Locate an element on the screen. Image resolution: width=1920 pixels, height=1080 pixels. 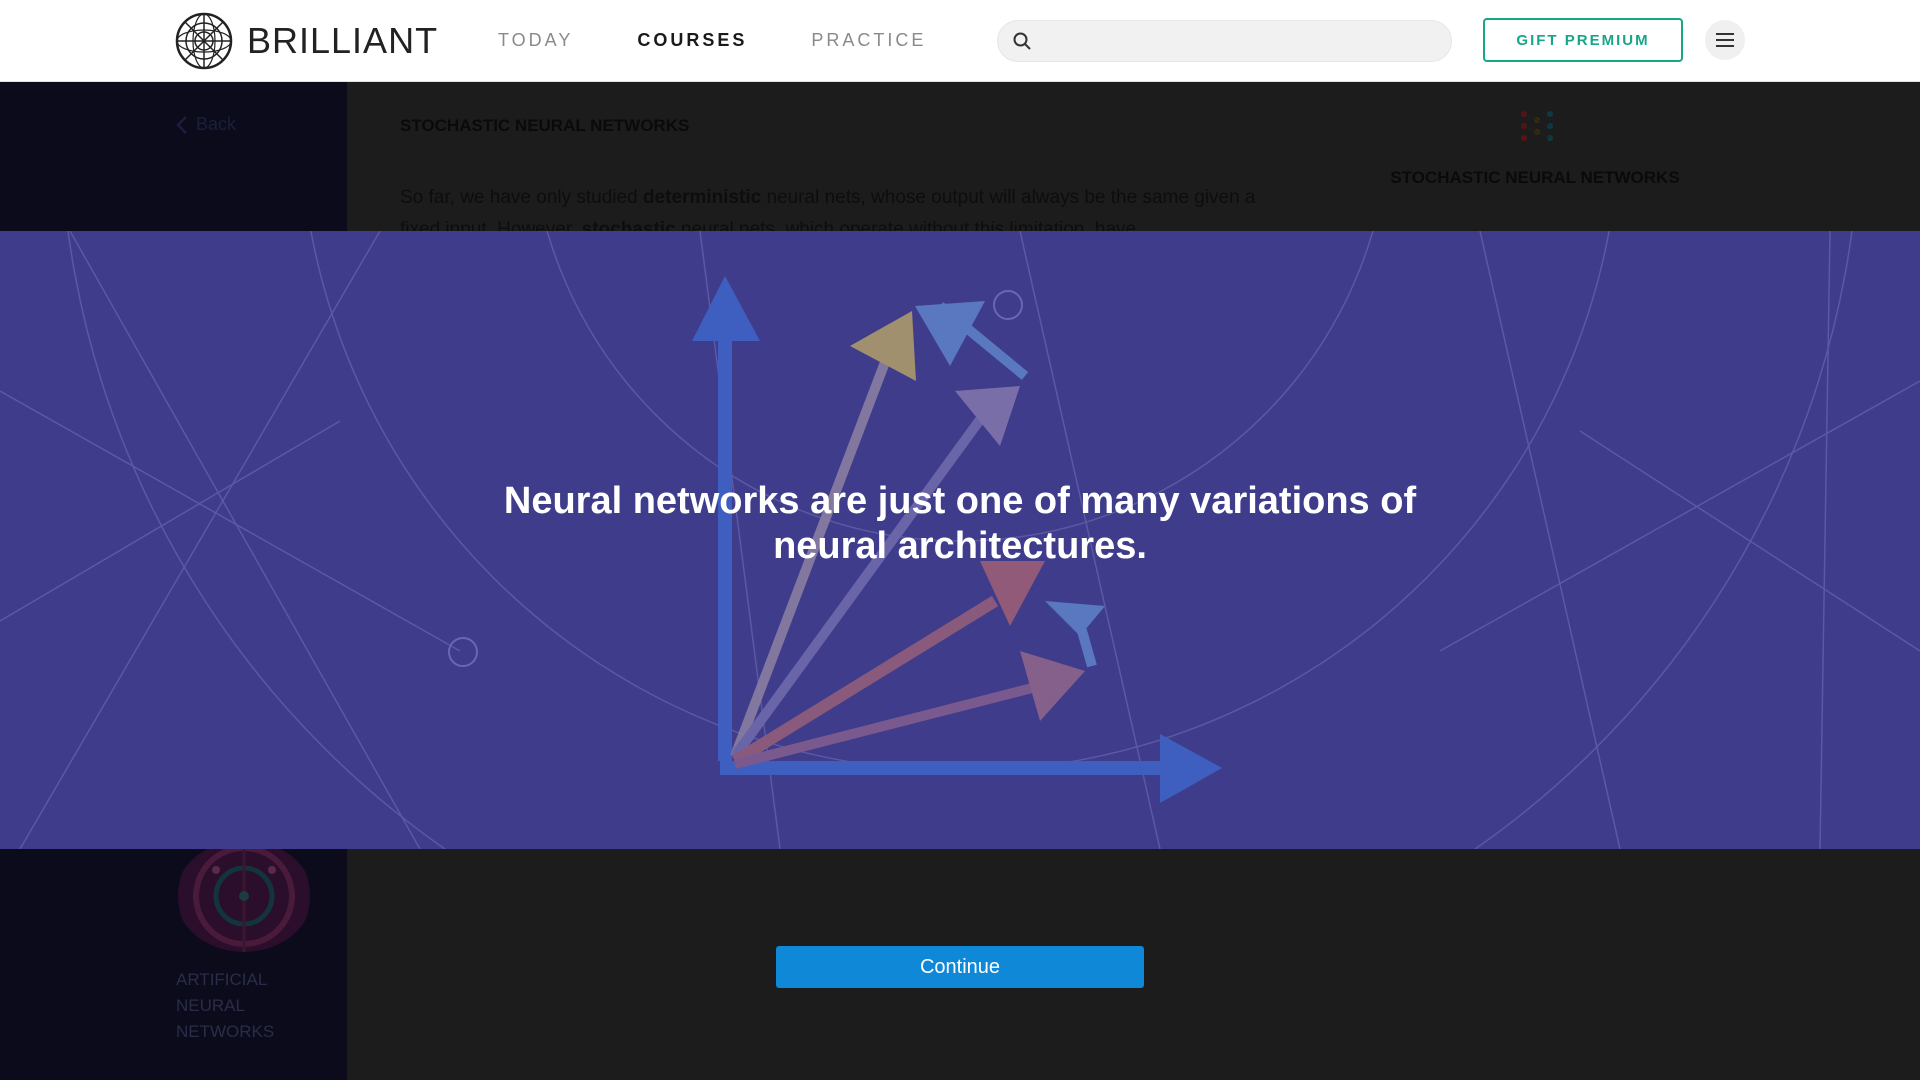
nav-courses: COURSES is located at coordinates (692, 40).